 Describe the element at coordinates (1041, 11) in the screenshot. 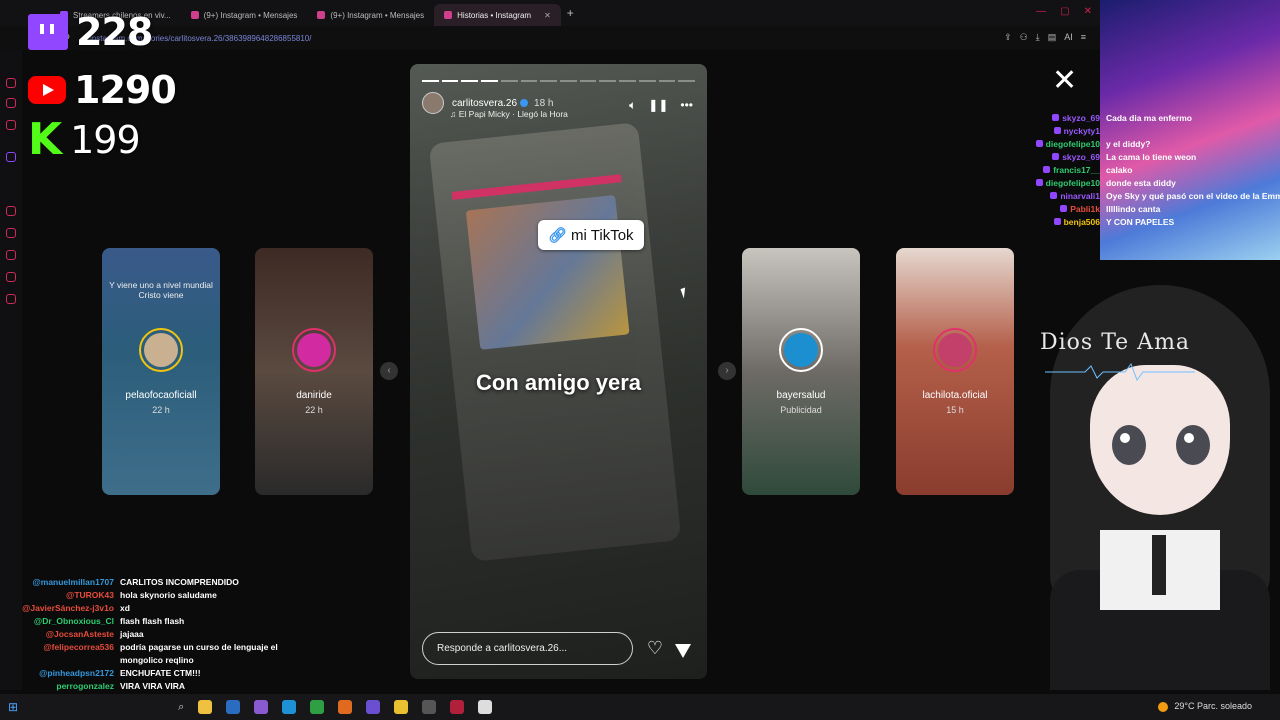

I see `minimize-icon: —` at that location.